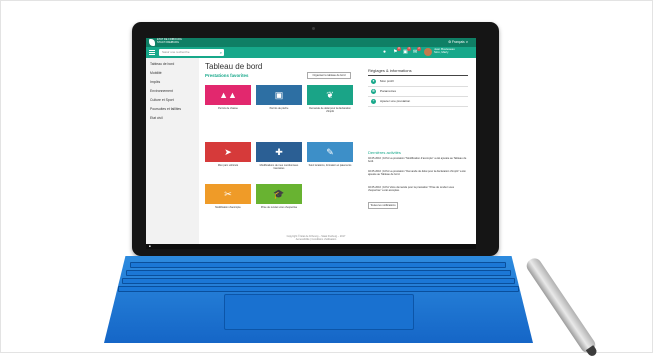 The height and width of the screenshot is (359, 653). Describe the element at coordinates (150, 246) in the screenshot. I see `windows-icon: ■` at that location.